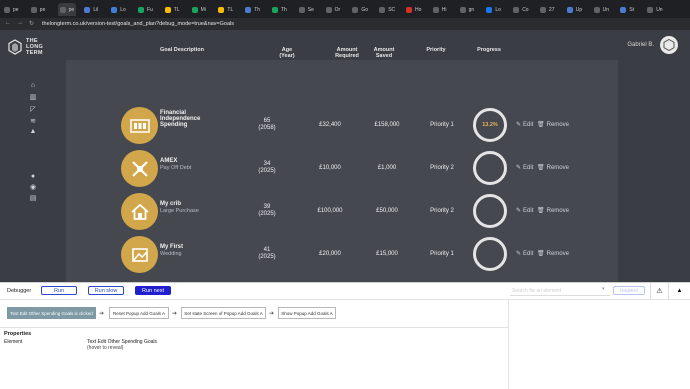 The height and width of the screenshot is (389, 690). What do you see at coordinates (627, 9) in the screenshot?
I see `browser-tab: St` at bounding box center [627, 9].